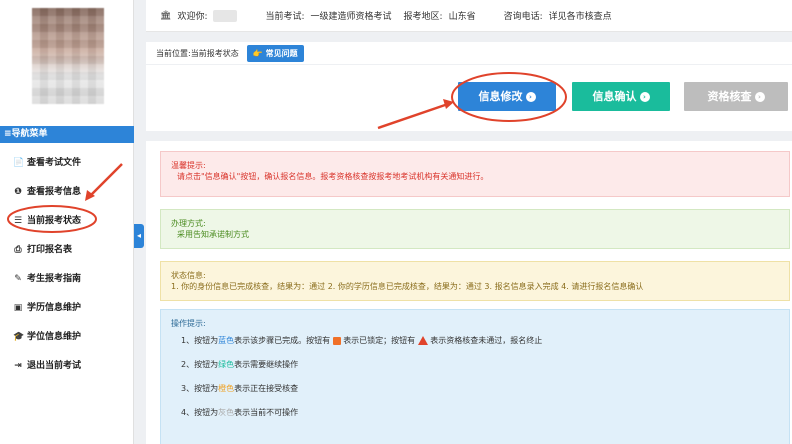 This screenshot has width=792, height=444. I want to click on sidebar-item-print-form: ⎙ 打印报名表, so click(67, 250).